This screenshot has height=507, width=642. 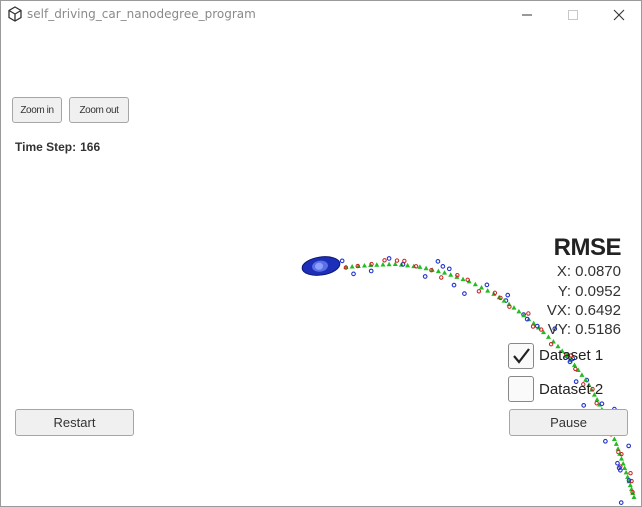 I want to click on rmse-vy-value: 0.5186, so click(x=598, y=329).